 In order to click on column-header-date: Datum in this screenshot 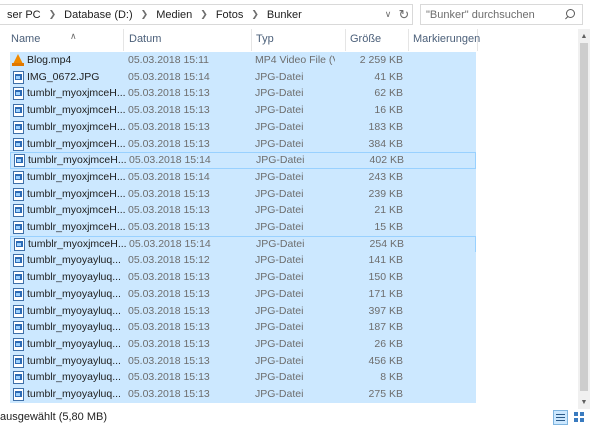, I will do `click(189, 40)`.